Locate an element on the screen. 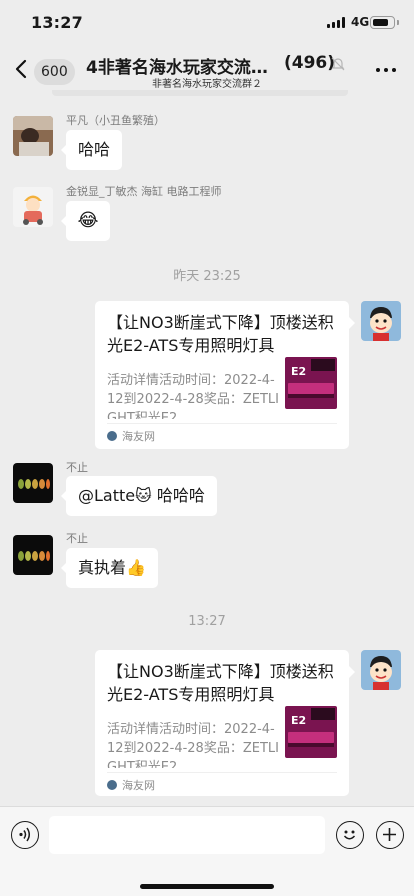 The width and height of the screenshot is (414, 896). input-bar is located at coordinates (207, 851).